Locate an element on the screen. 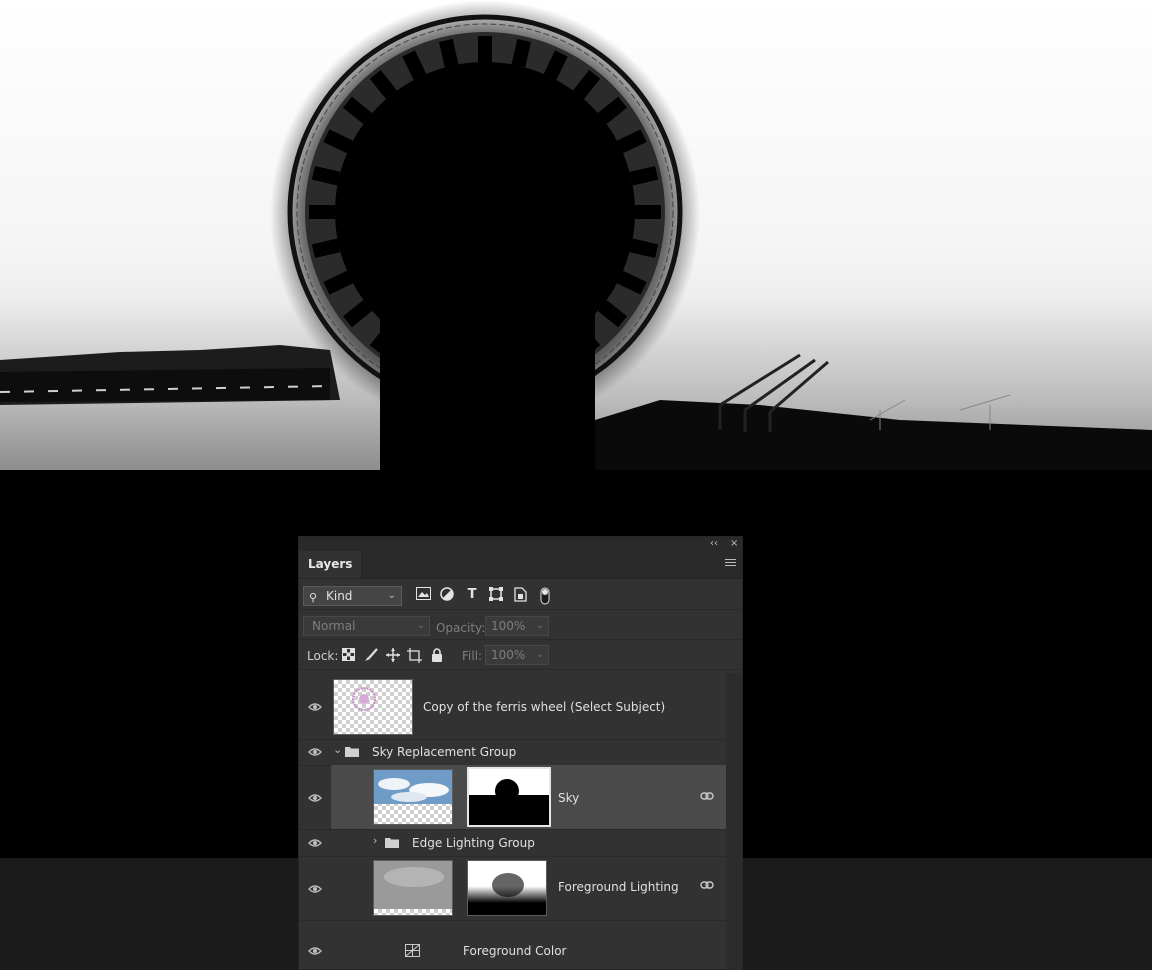 The image size is (1152, 970). adjustment-filter-icon is located at coordinates (447, 595).